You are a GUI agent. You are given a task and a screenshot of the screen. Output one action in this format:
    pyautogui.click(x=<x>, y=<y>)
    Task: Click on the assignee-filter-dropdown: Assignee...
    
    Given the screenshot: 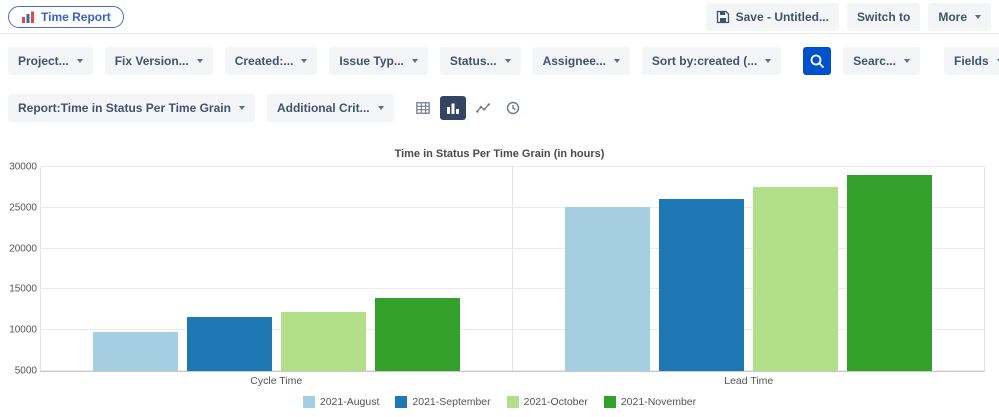 What is the action you would take?
    pyautogui.click(x=581, y=61)
    